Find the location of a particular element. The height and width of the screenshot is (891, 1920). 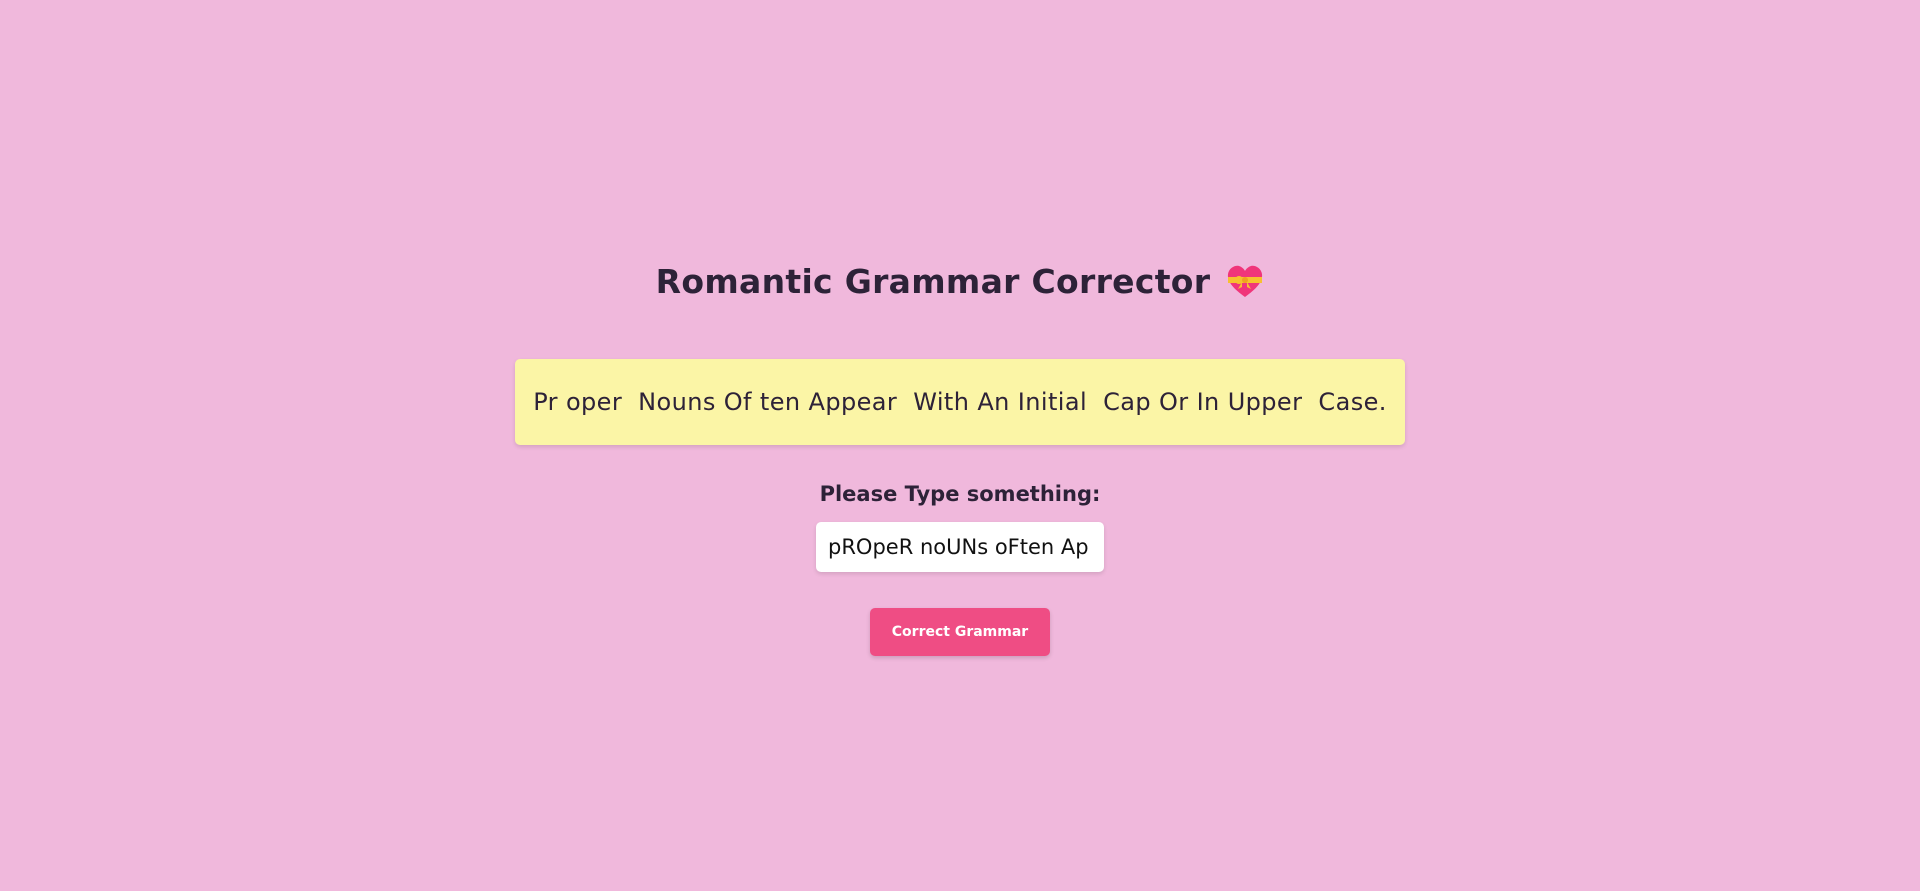

correct-grammar-button: Correct Grammar is located at coordinates (960, 632).